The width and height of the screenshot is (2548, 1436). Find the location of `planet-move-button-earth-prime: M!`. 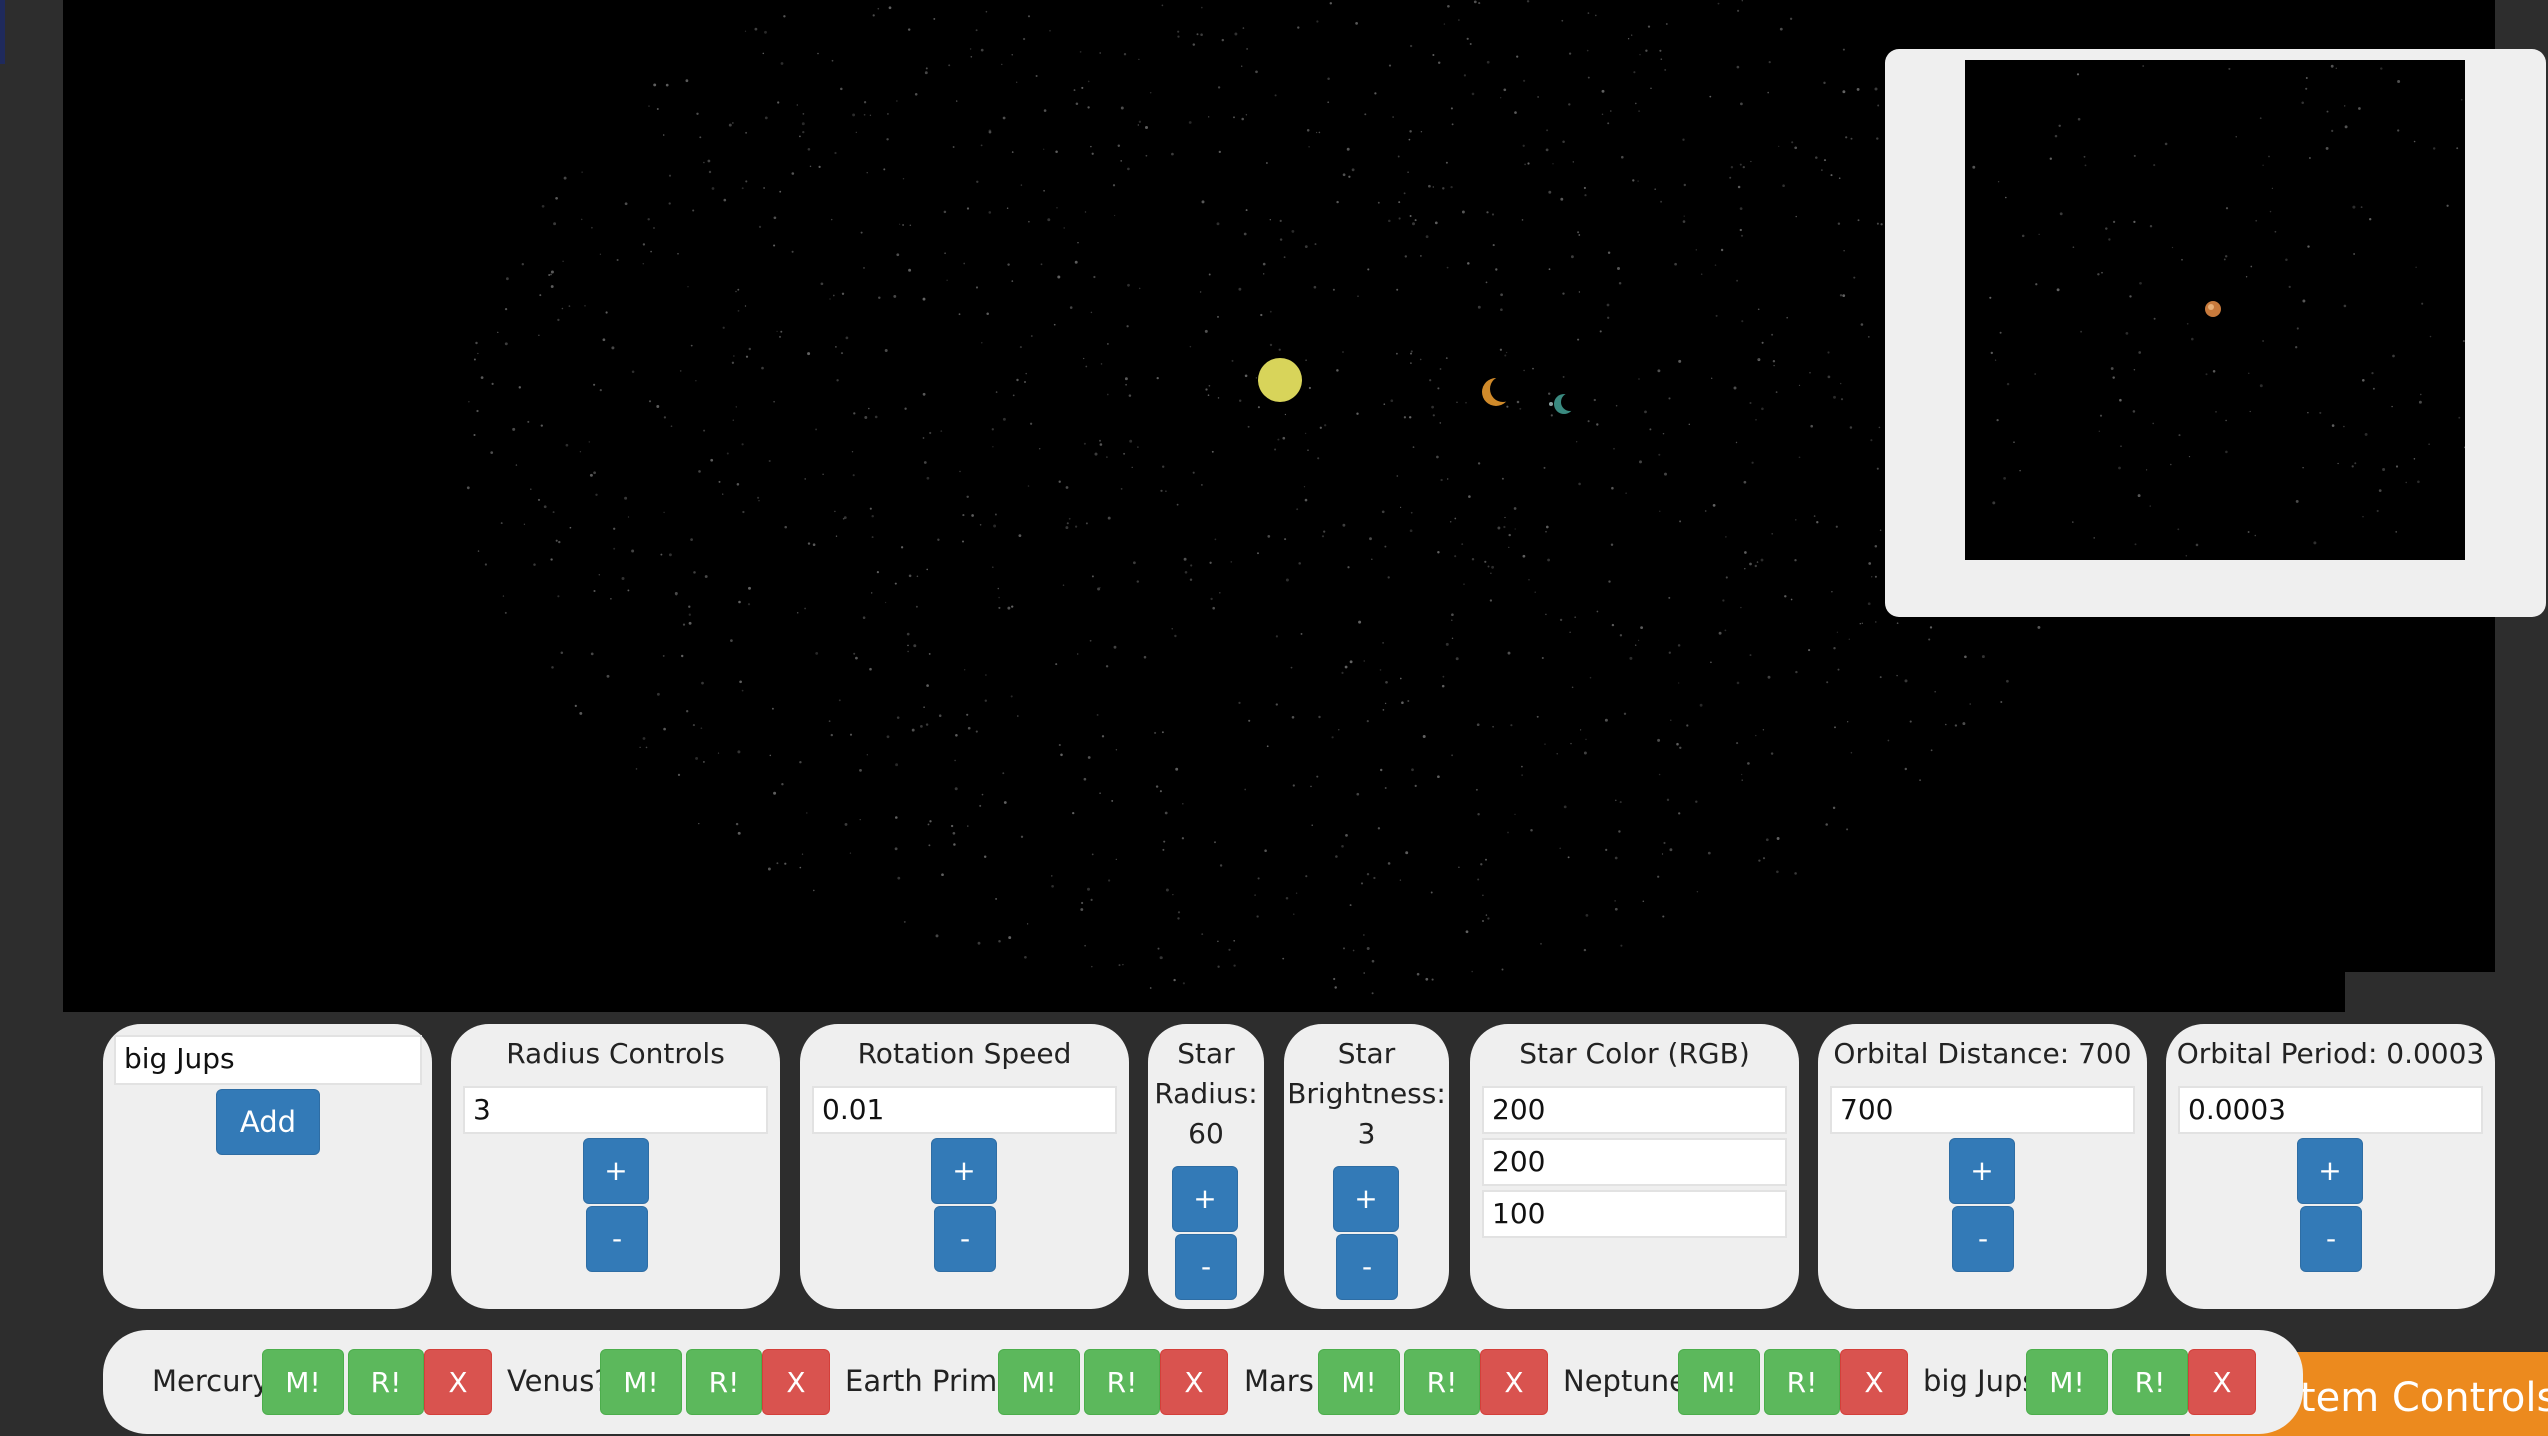

planet-move-button-earth-prime: M! is located at coordinates (1039, 1382).